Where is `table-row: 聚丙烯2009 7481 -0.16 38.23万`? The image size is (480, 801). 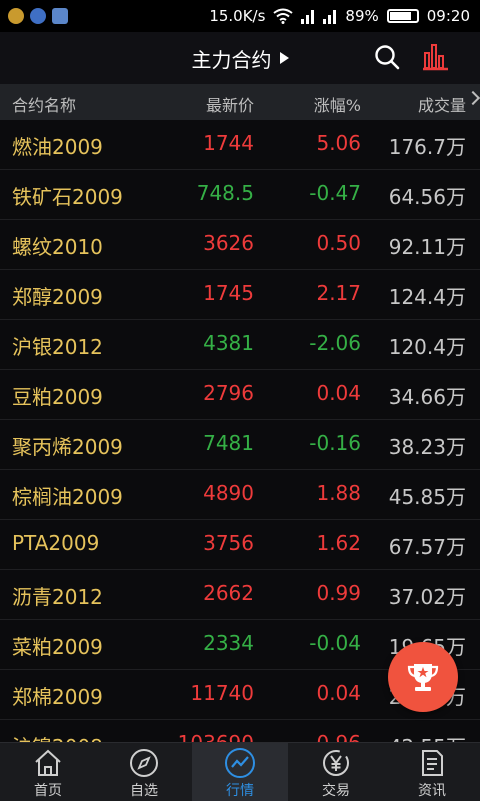 table-row: 聚丙烯2009 7481 -0.16 38.23万 is located at coordinates (240, 445).